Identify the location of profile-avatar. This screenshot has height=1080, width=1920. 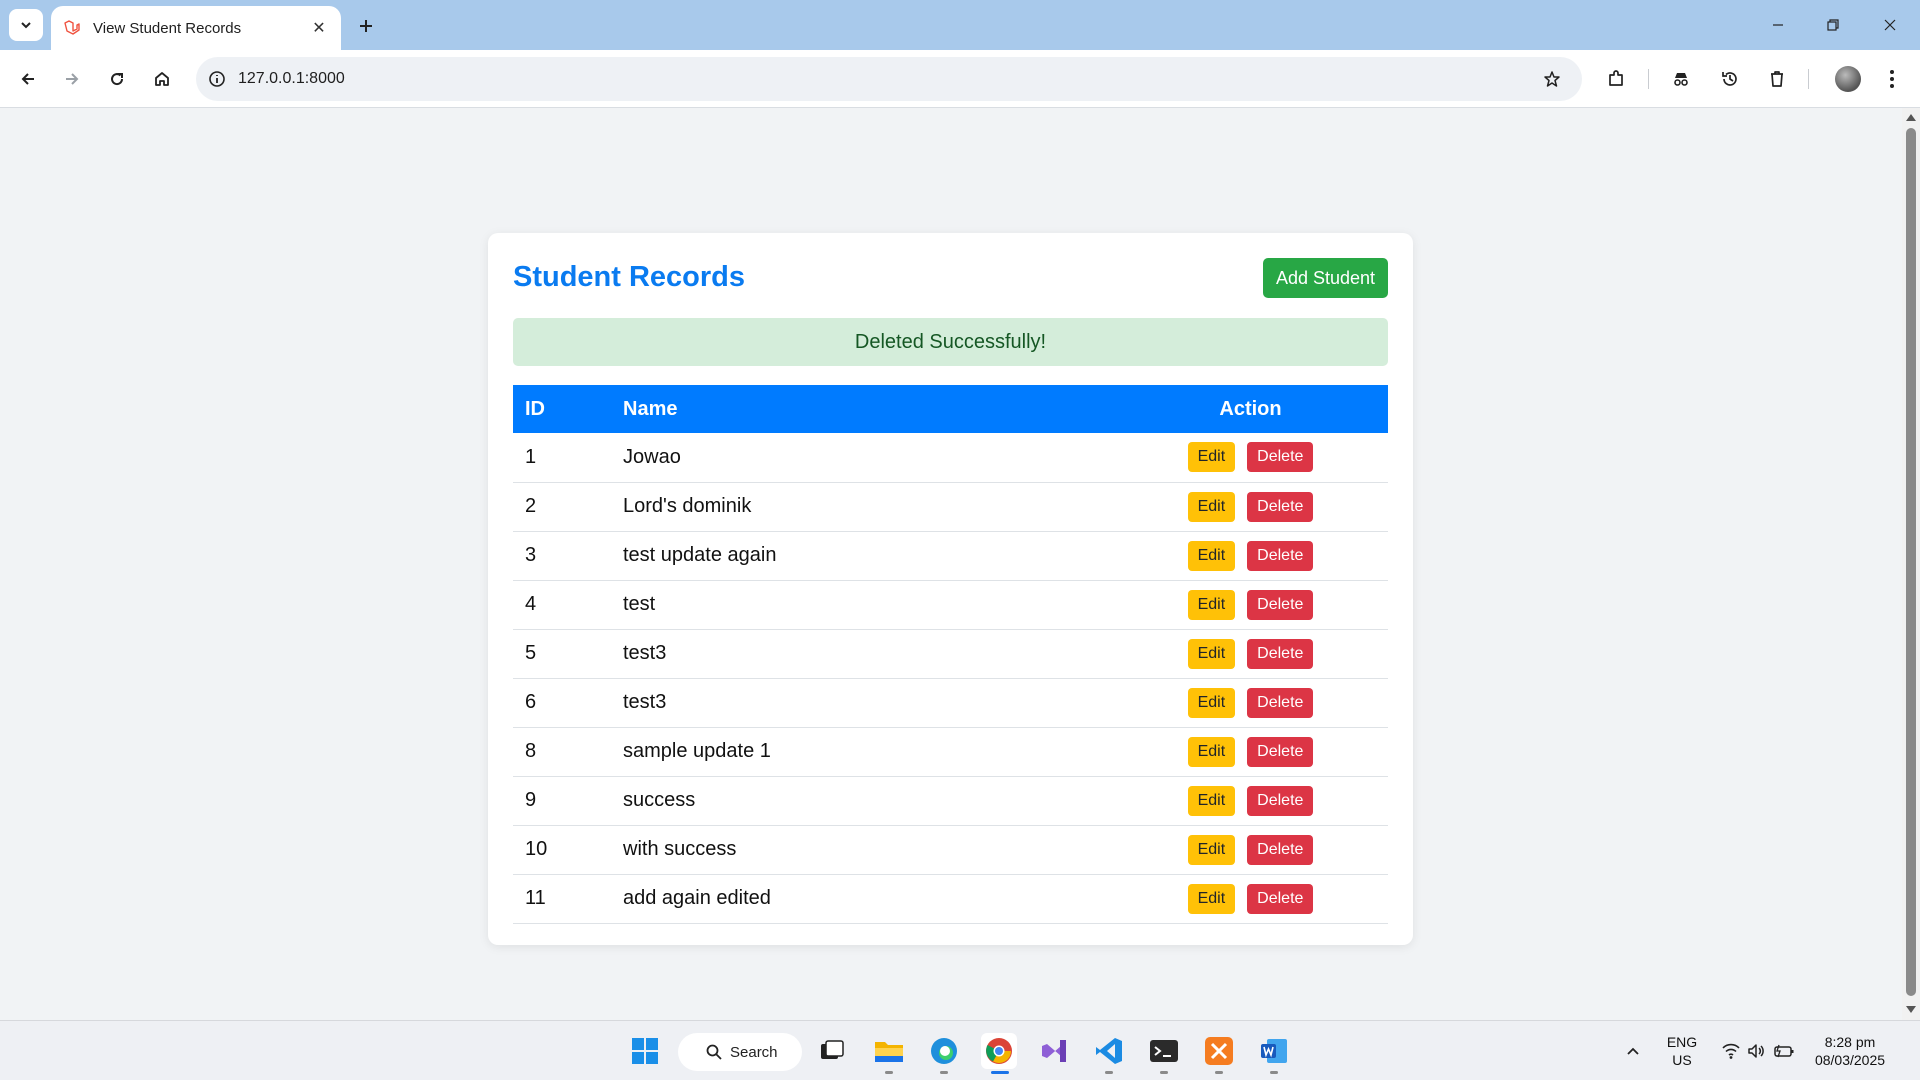
(1848, 79).